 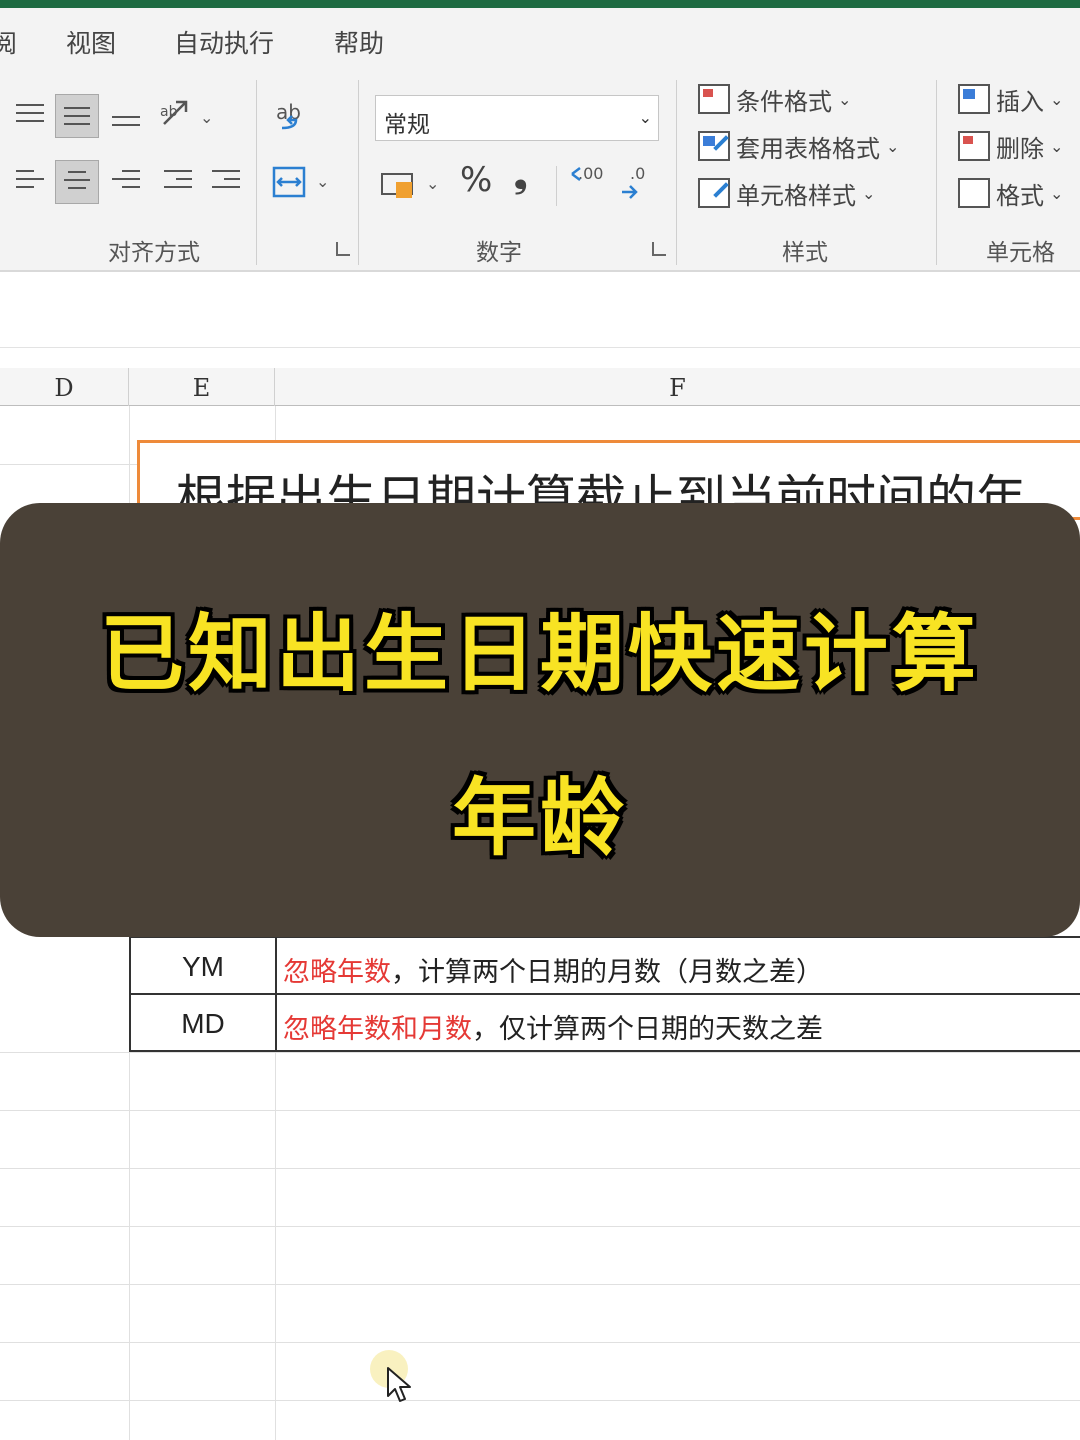 What do you see at coordinates (91, 42) in the screenshot?
I see `menu-tab-view: 视图` at bounding box center [91, 42].